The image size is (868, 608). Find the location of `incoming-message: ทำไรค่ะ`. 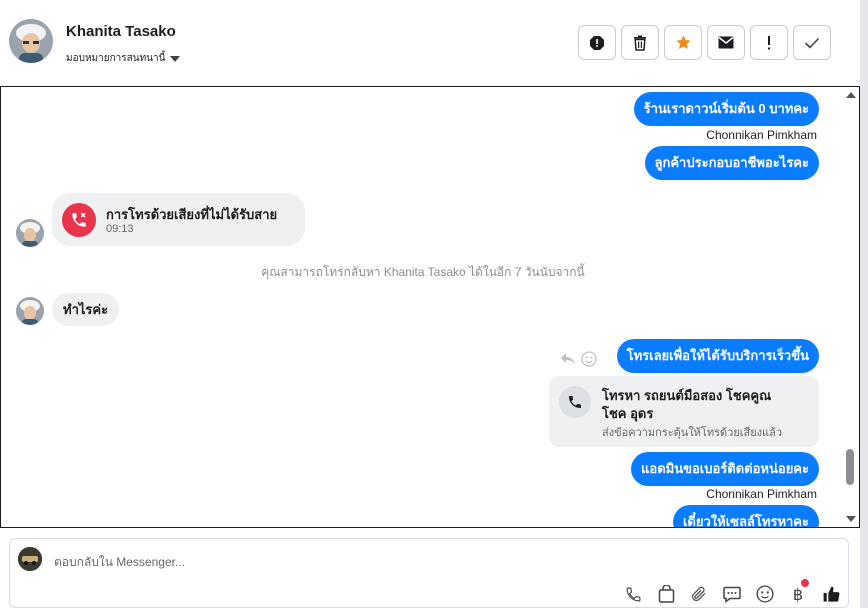

incoming-message: ทำไรค่ะ is located at coordinates (86, 309).